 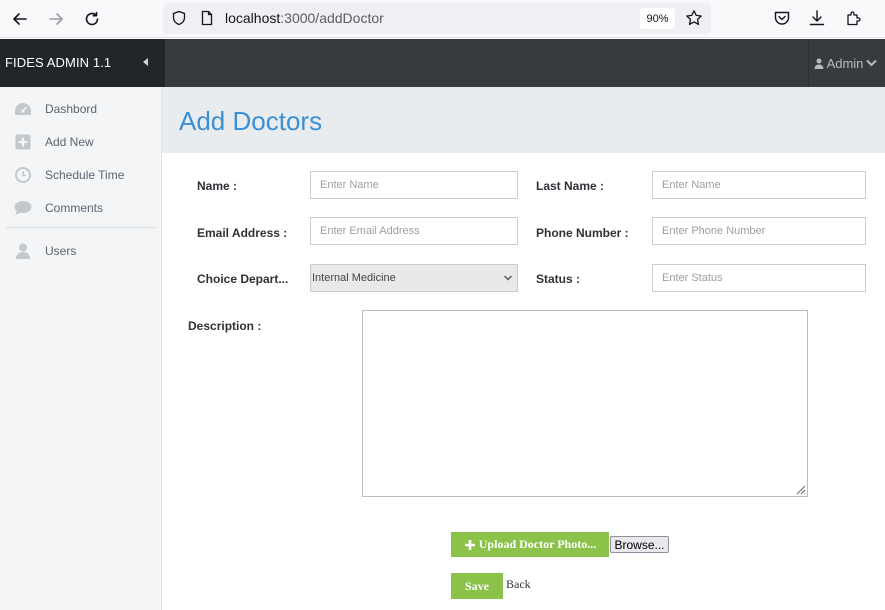 I want to click on sidebar-item-dashboard: Dashbord, so click(x=81, y=109).